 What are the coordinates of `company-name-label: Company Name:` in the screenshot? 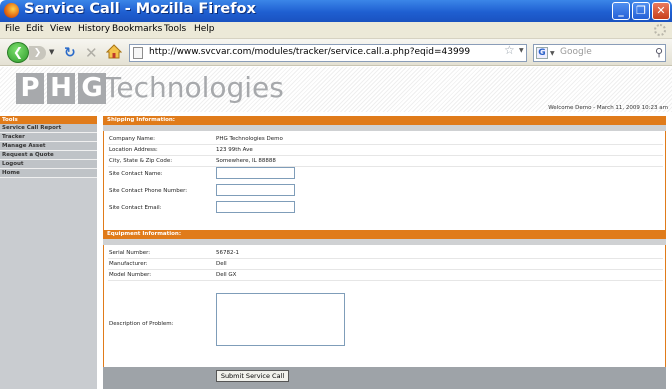 It's located at (132, 139).